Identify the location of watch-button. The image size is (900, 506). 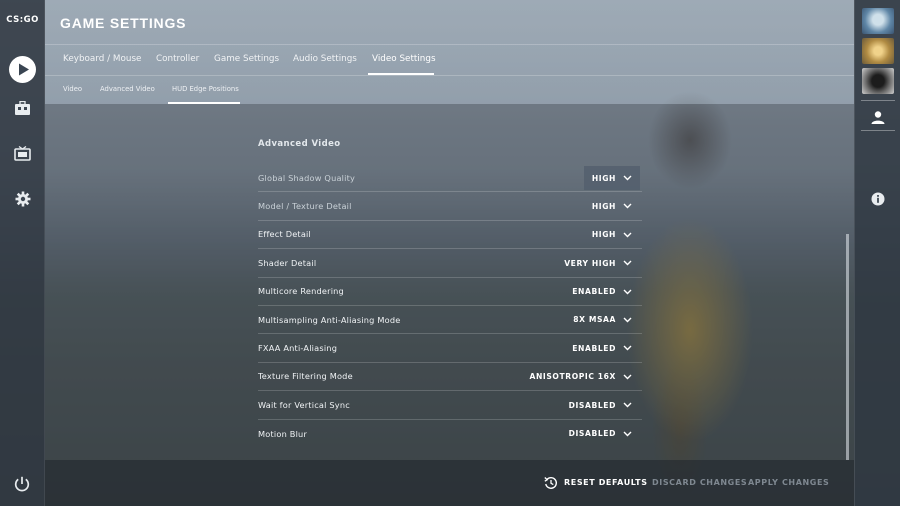
(22, 153).